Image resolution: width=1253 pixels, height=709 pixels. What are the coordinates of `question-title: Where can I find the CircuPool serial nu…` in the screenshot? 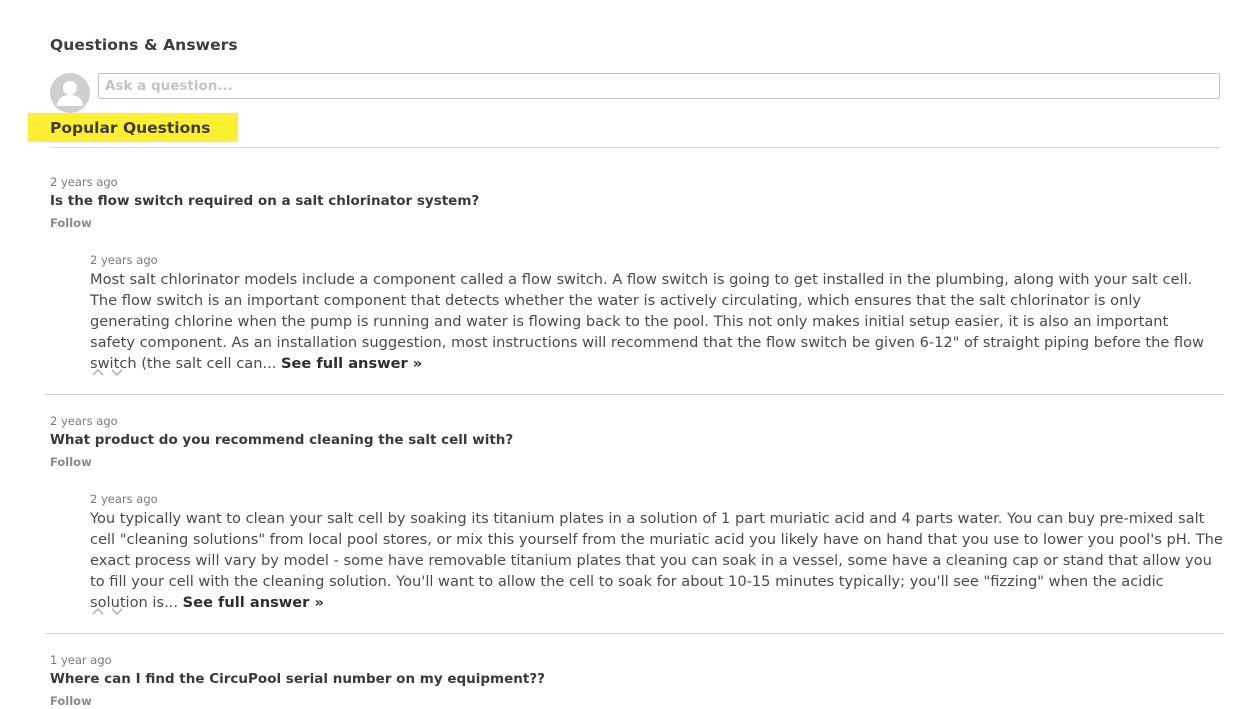 It's located at (297, 679).